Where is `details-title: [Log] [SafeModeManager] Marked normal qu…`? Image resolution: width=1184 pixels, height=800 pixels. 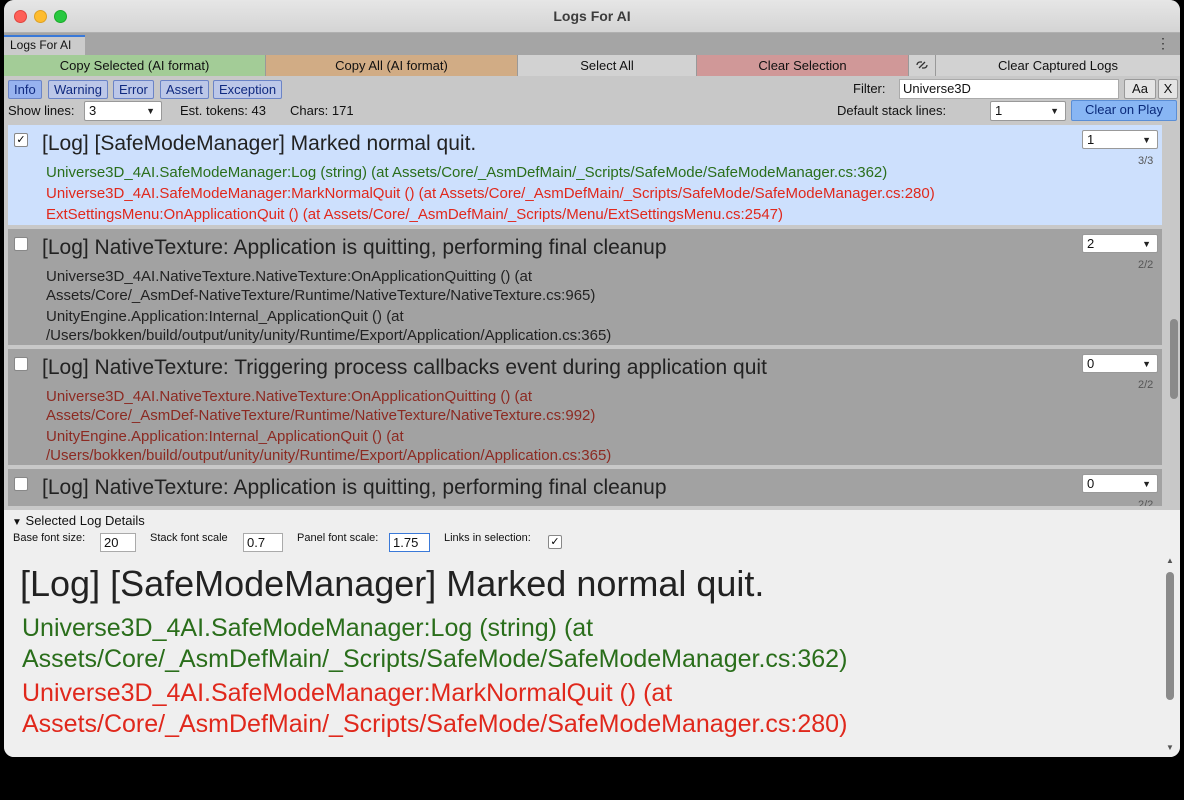
details-title: [Log] [SafeModeManager] Marked normal qu… is located at coordinates (392, 583).